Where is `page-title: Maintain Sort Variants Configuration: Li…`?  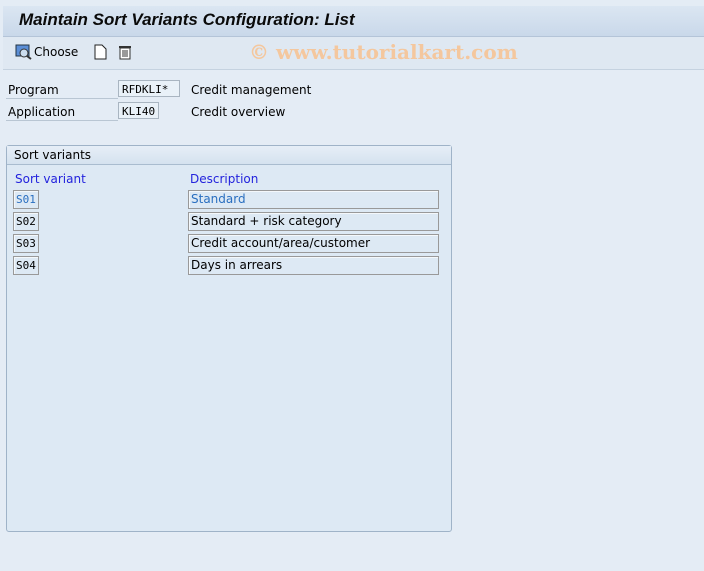
page-title: Maintain Sort Variants Configuration: Li… is located at coordinates (187, 19).